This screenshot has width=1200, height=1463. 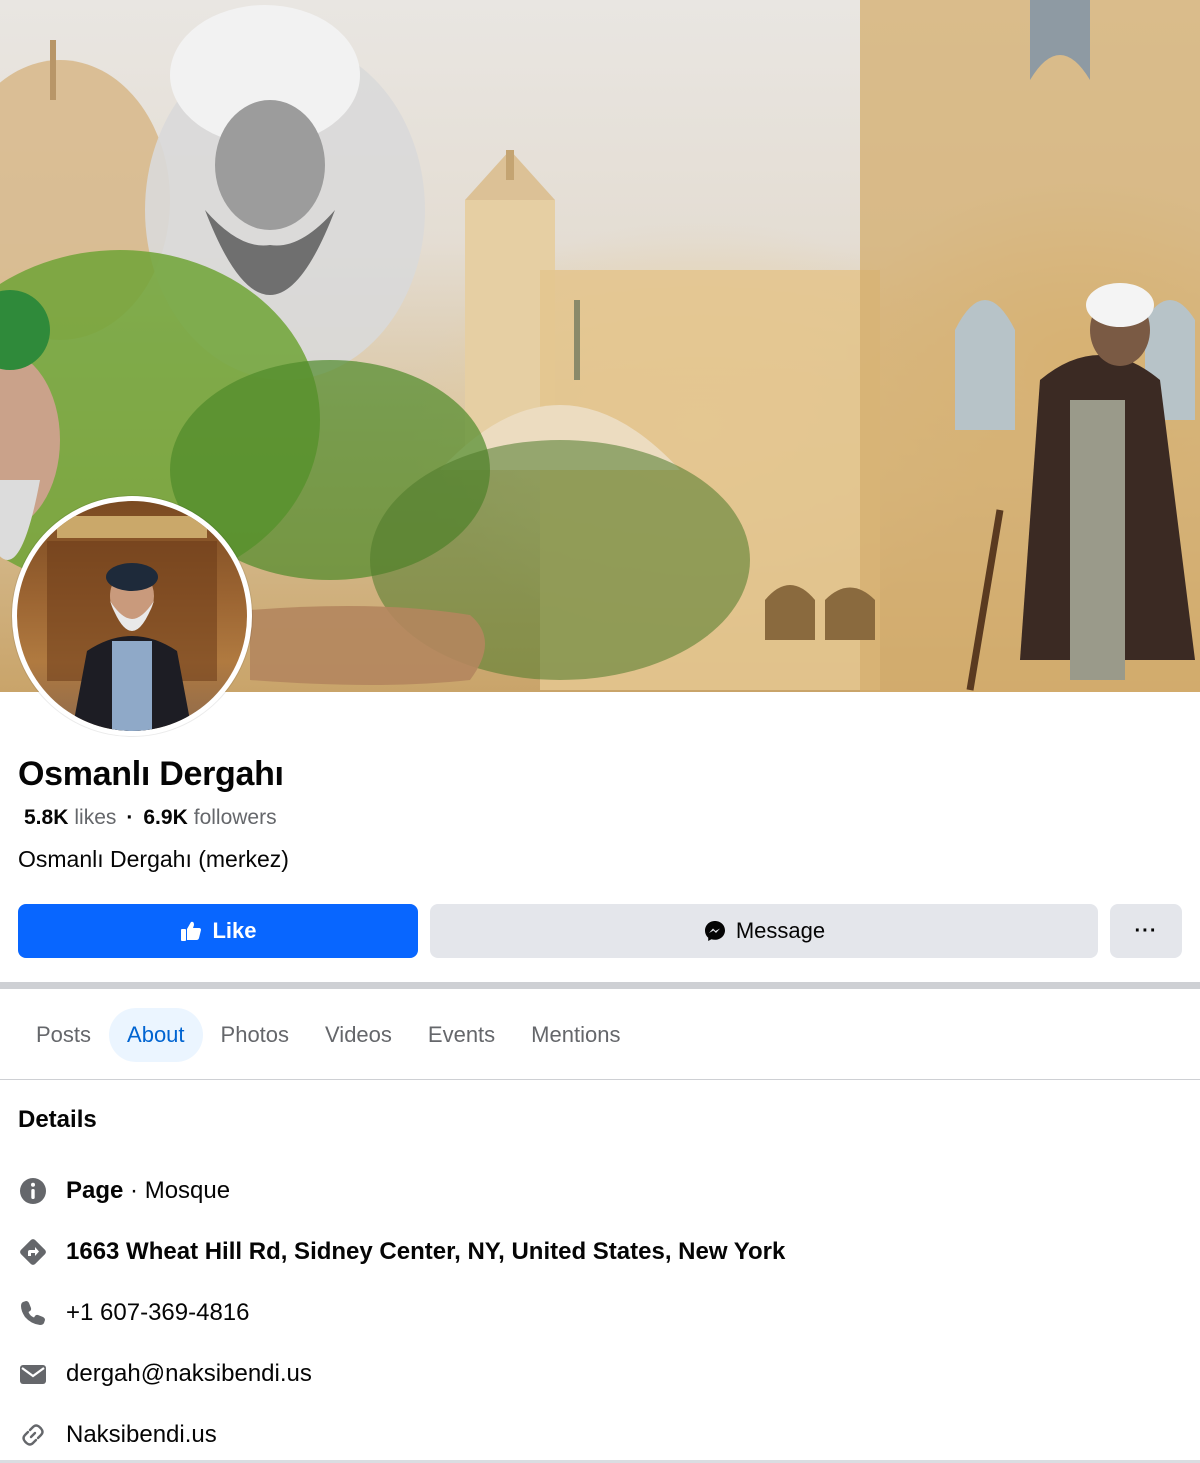 I want to click on message-label: Message, so click(x=780, y=930).